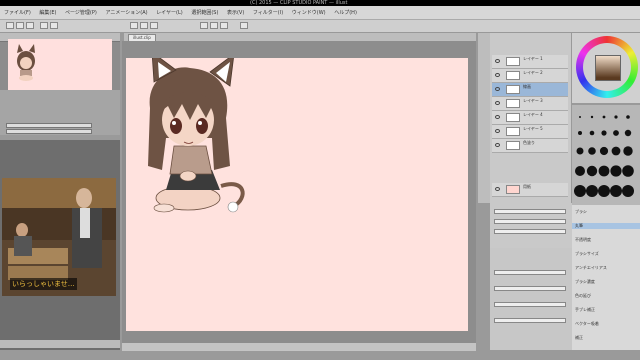 This screenshot has width=640, height=360. What do you see at coordinates (309, 12) in the screenshot?
I see `menu-window: ウィンドウ(W)` at bounding box center [309, 12].